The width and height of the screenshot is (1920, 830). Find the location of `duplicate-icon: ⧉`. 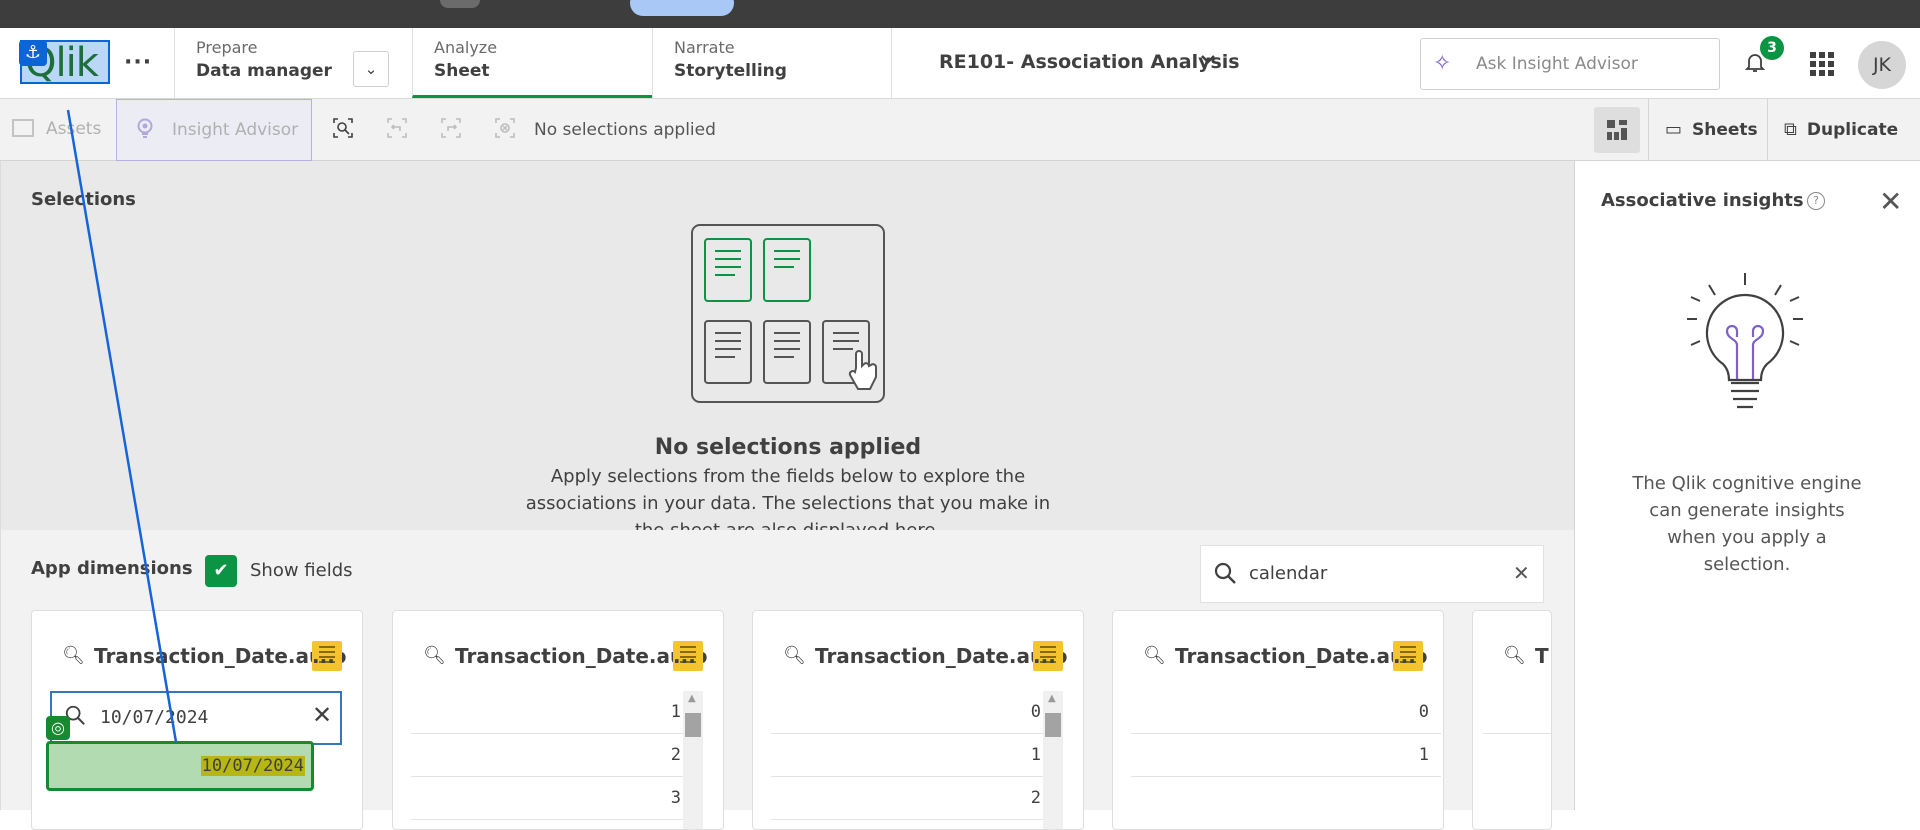

duplicate-icon: ⧉ is located at coordinates (1790, 129).